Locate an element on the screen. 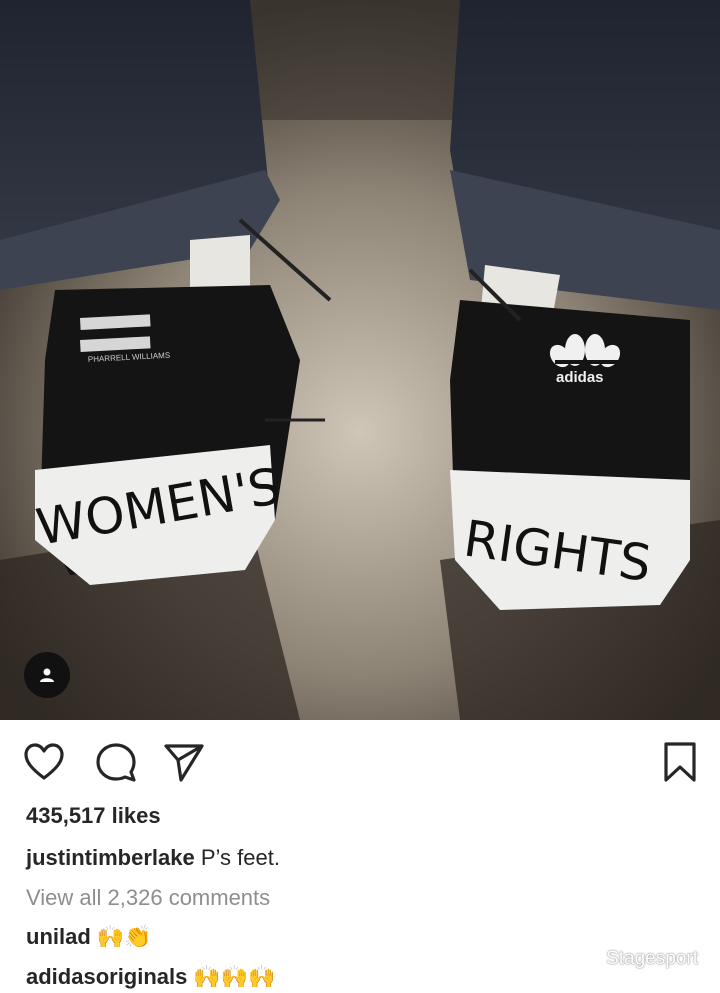  heart-icon is located at coordinates (44, 762).